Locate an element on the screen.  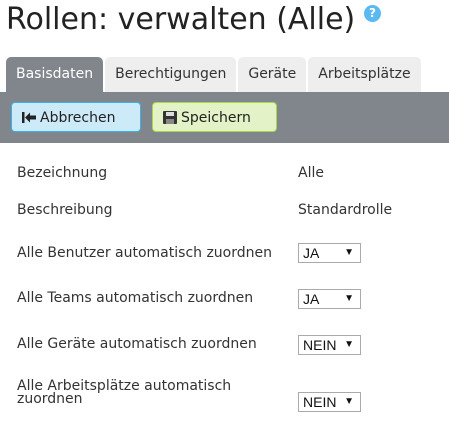
arbeitsplaetze-label: Alle Arbeitsplätze automatisch zuordnen is located at coordinates (124, 392).